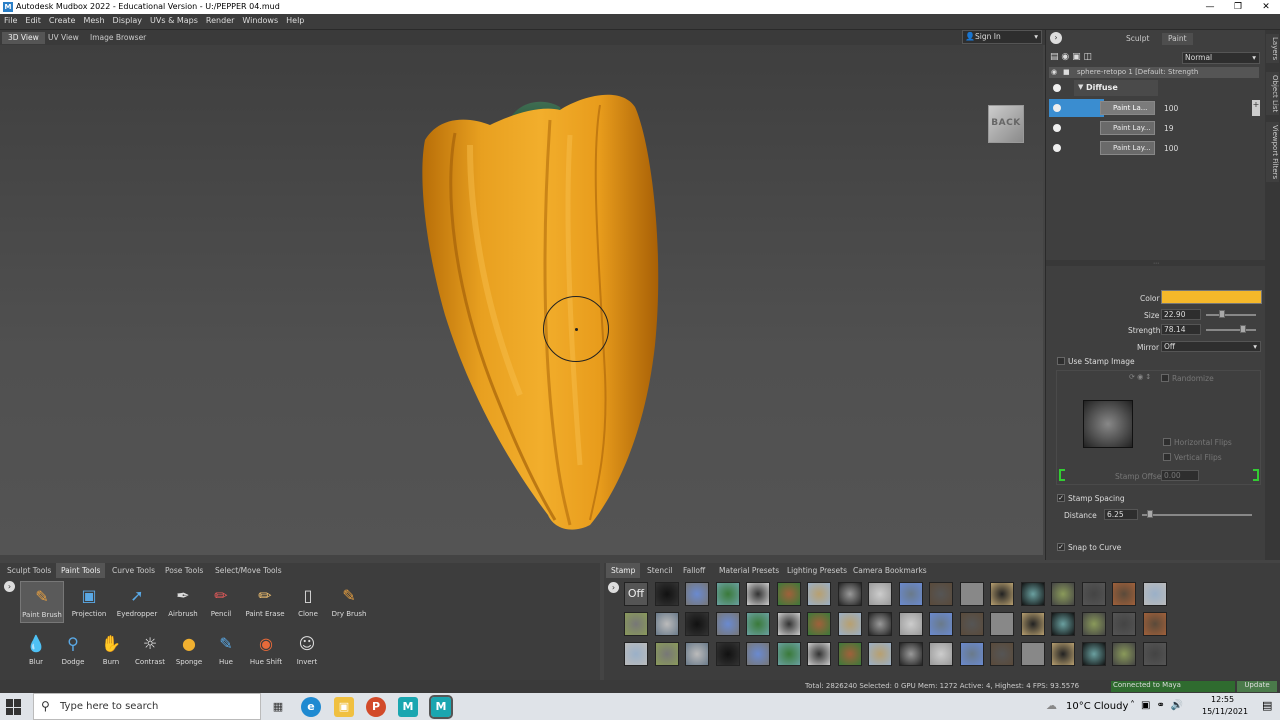 Image resolution: width=1280 pixels, height=720 pixels. I want to click on distance-field: 6.25, so click(1121, 514).